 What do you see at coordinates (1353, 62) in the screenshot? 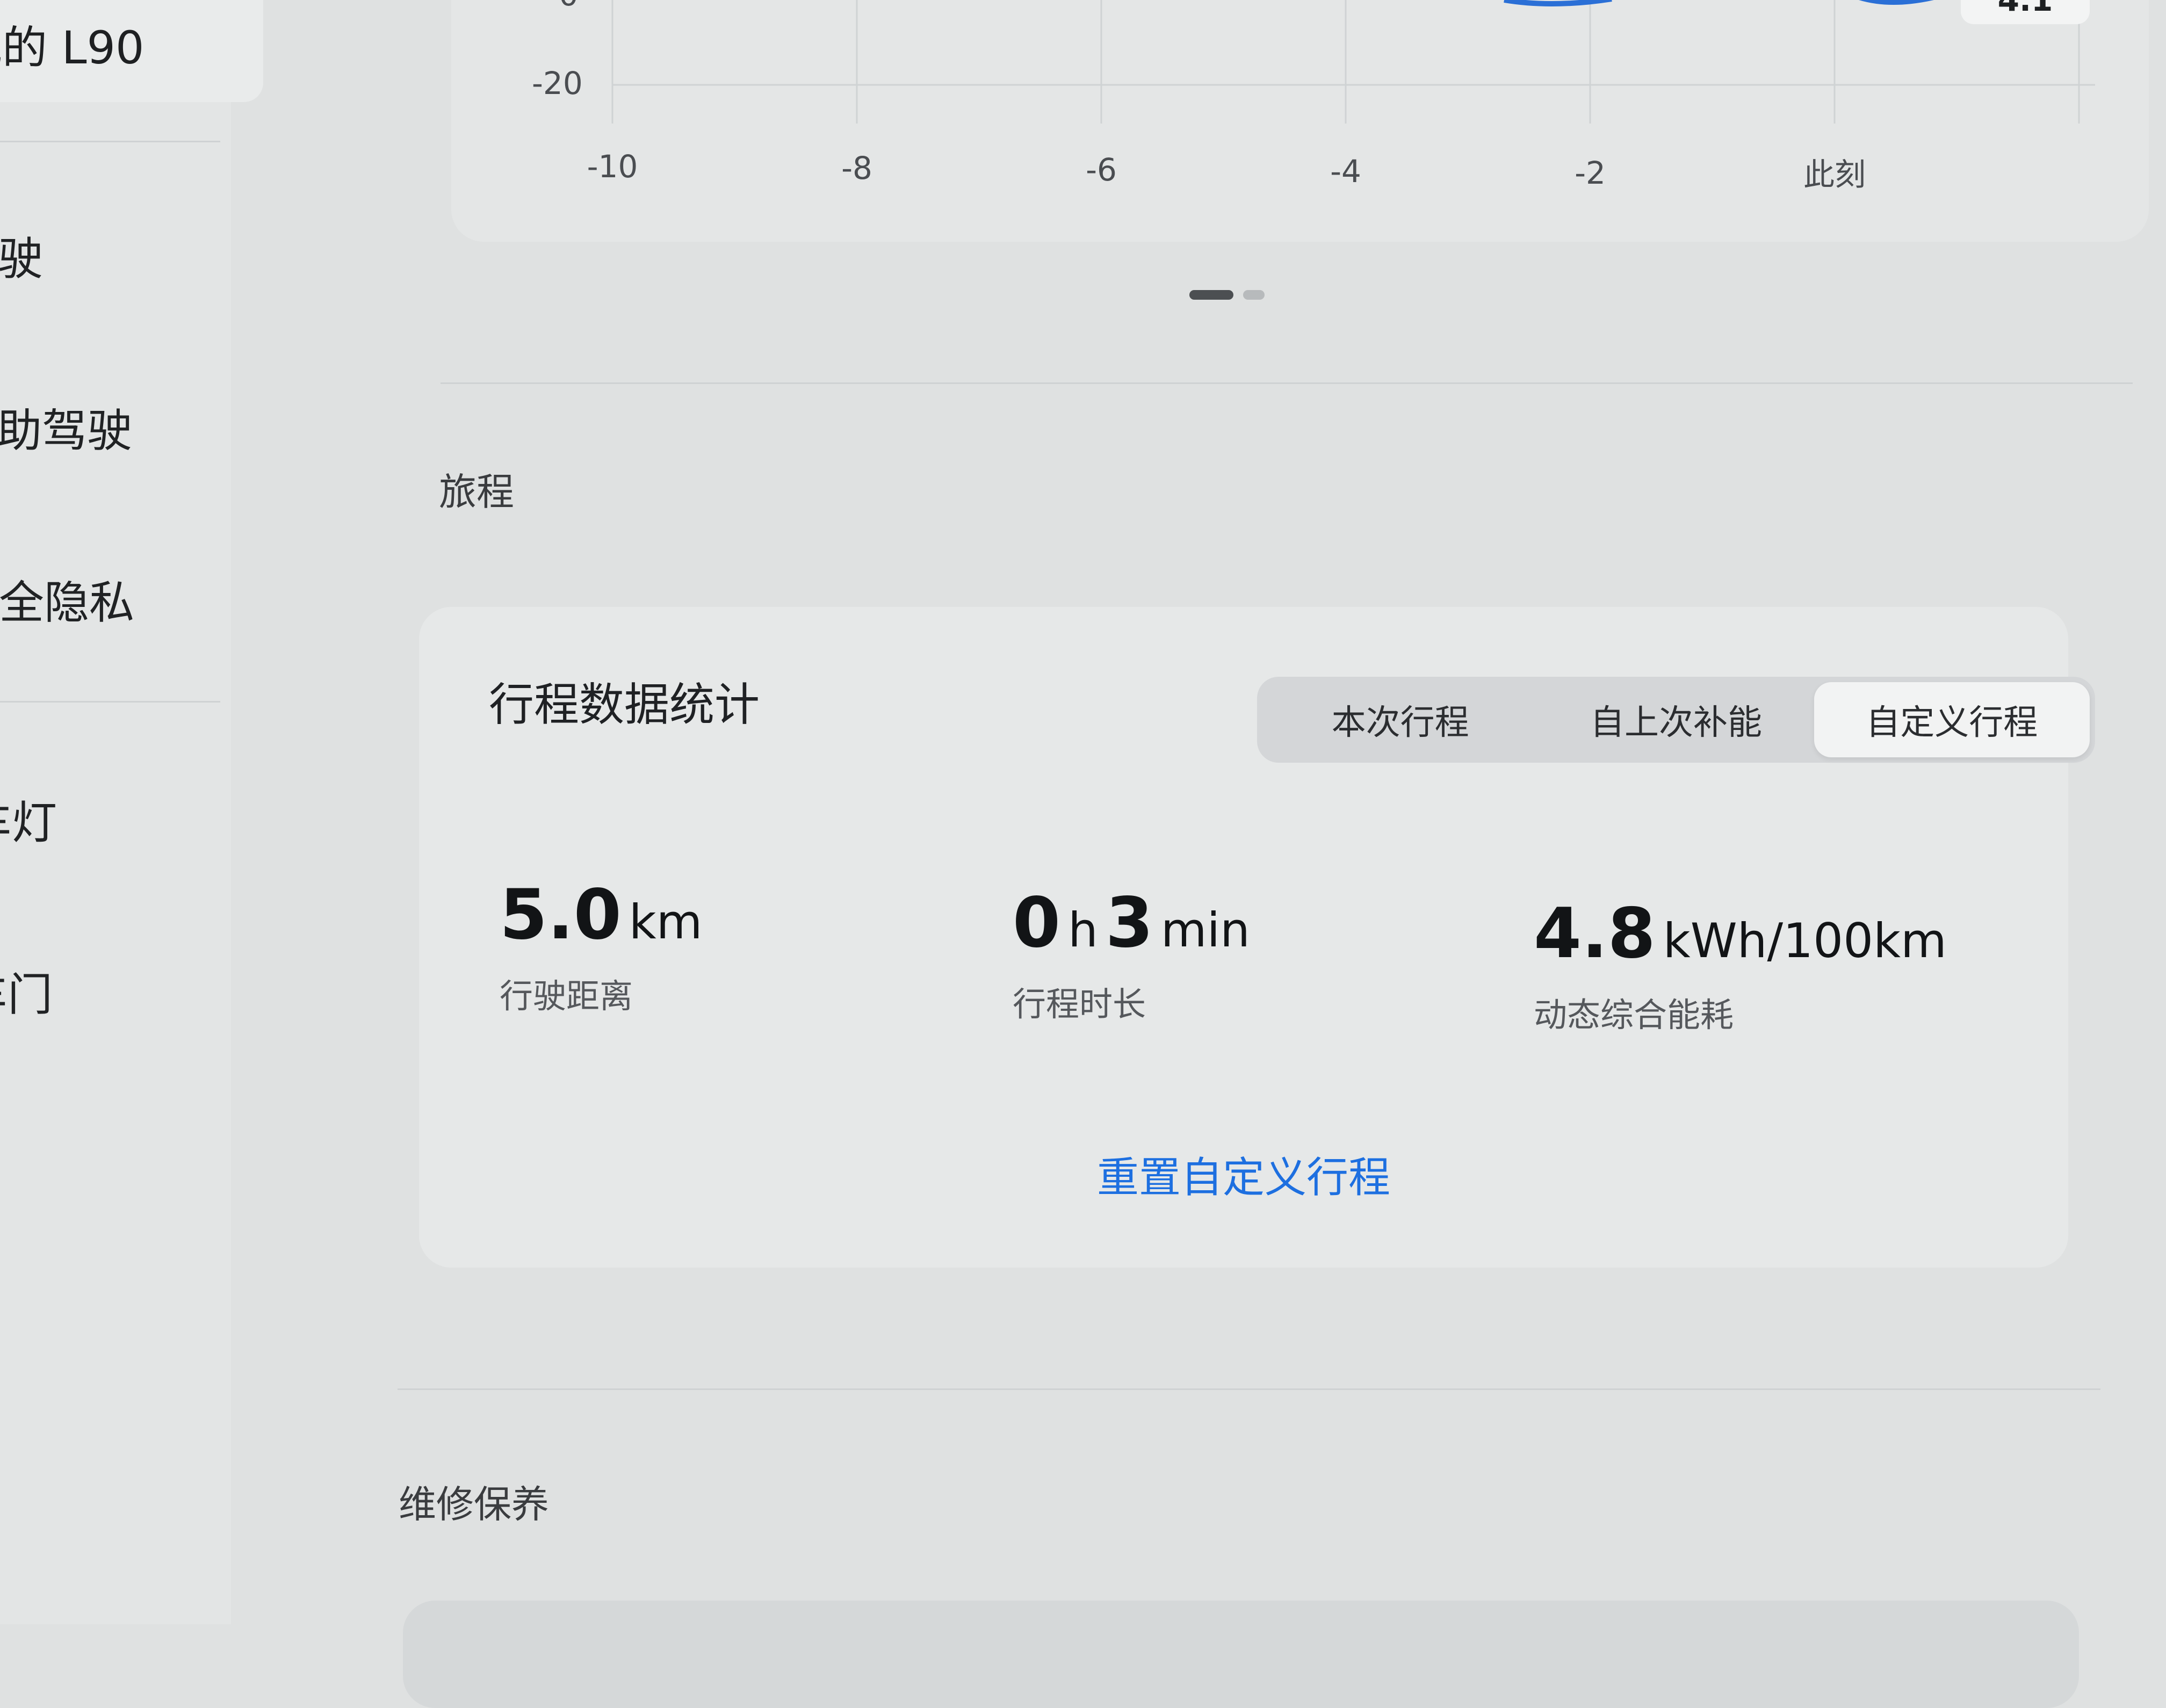
I see `chart-grid` at bounding box center [1353, 62].